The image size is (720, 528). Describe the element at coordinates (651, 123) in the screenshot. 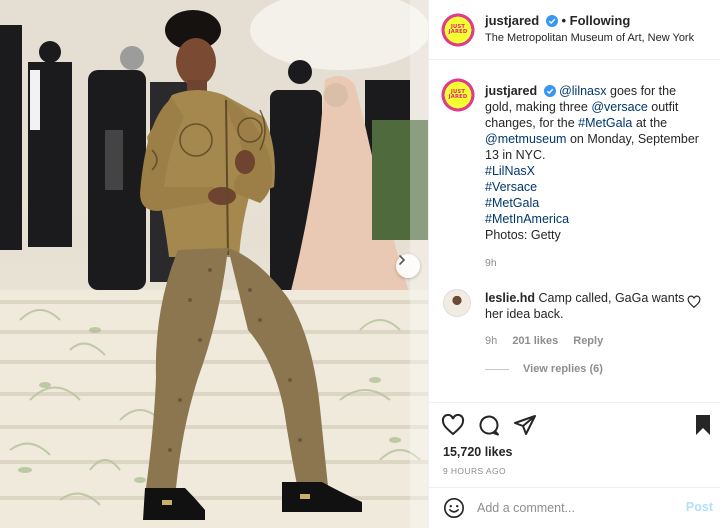

I see `caption-text-3: at the` at that location.